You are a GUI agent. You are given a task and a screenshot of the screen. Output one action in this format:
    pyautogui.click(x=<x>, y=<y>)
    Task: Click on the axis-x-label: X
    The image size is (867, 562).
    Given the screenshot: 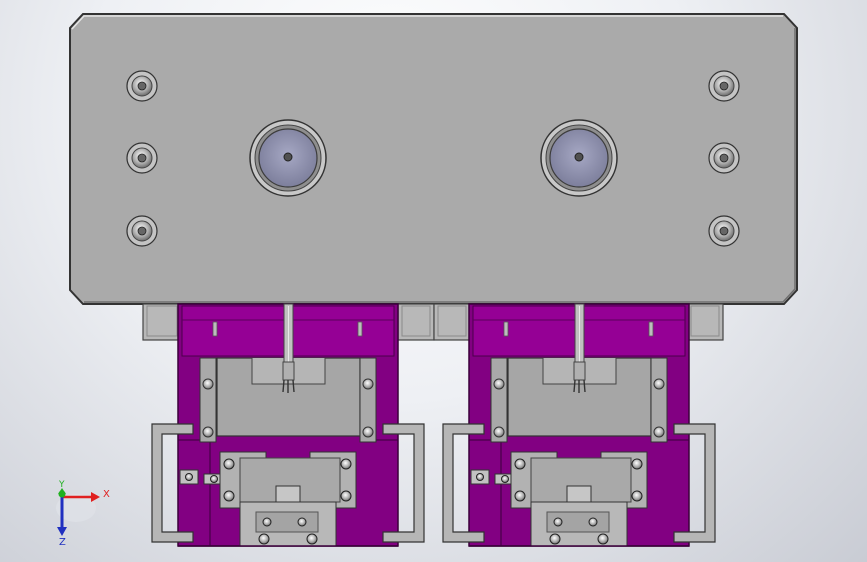 What is the action you would take?
    pyautogui.click(x=106, y=494)
    